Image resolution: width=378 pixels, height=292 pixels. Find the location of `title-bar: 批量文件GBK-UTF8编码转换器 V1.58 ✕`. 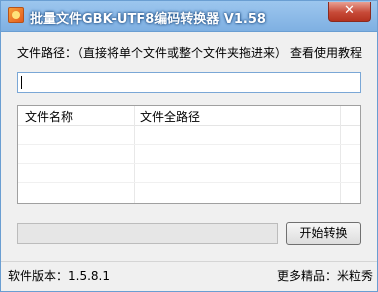

title-bar: 批量文件GBK-UTF8编码转换器 V1.58 ✕ is located at coordinates (189, 16).